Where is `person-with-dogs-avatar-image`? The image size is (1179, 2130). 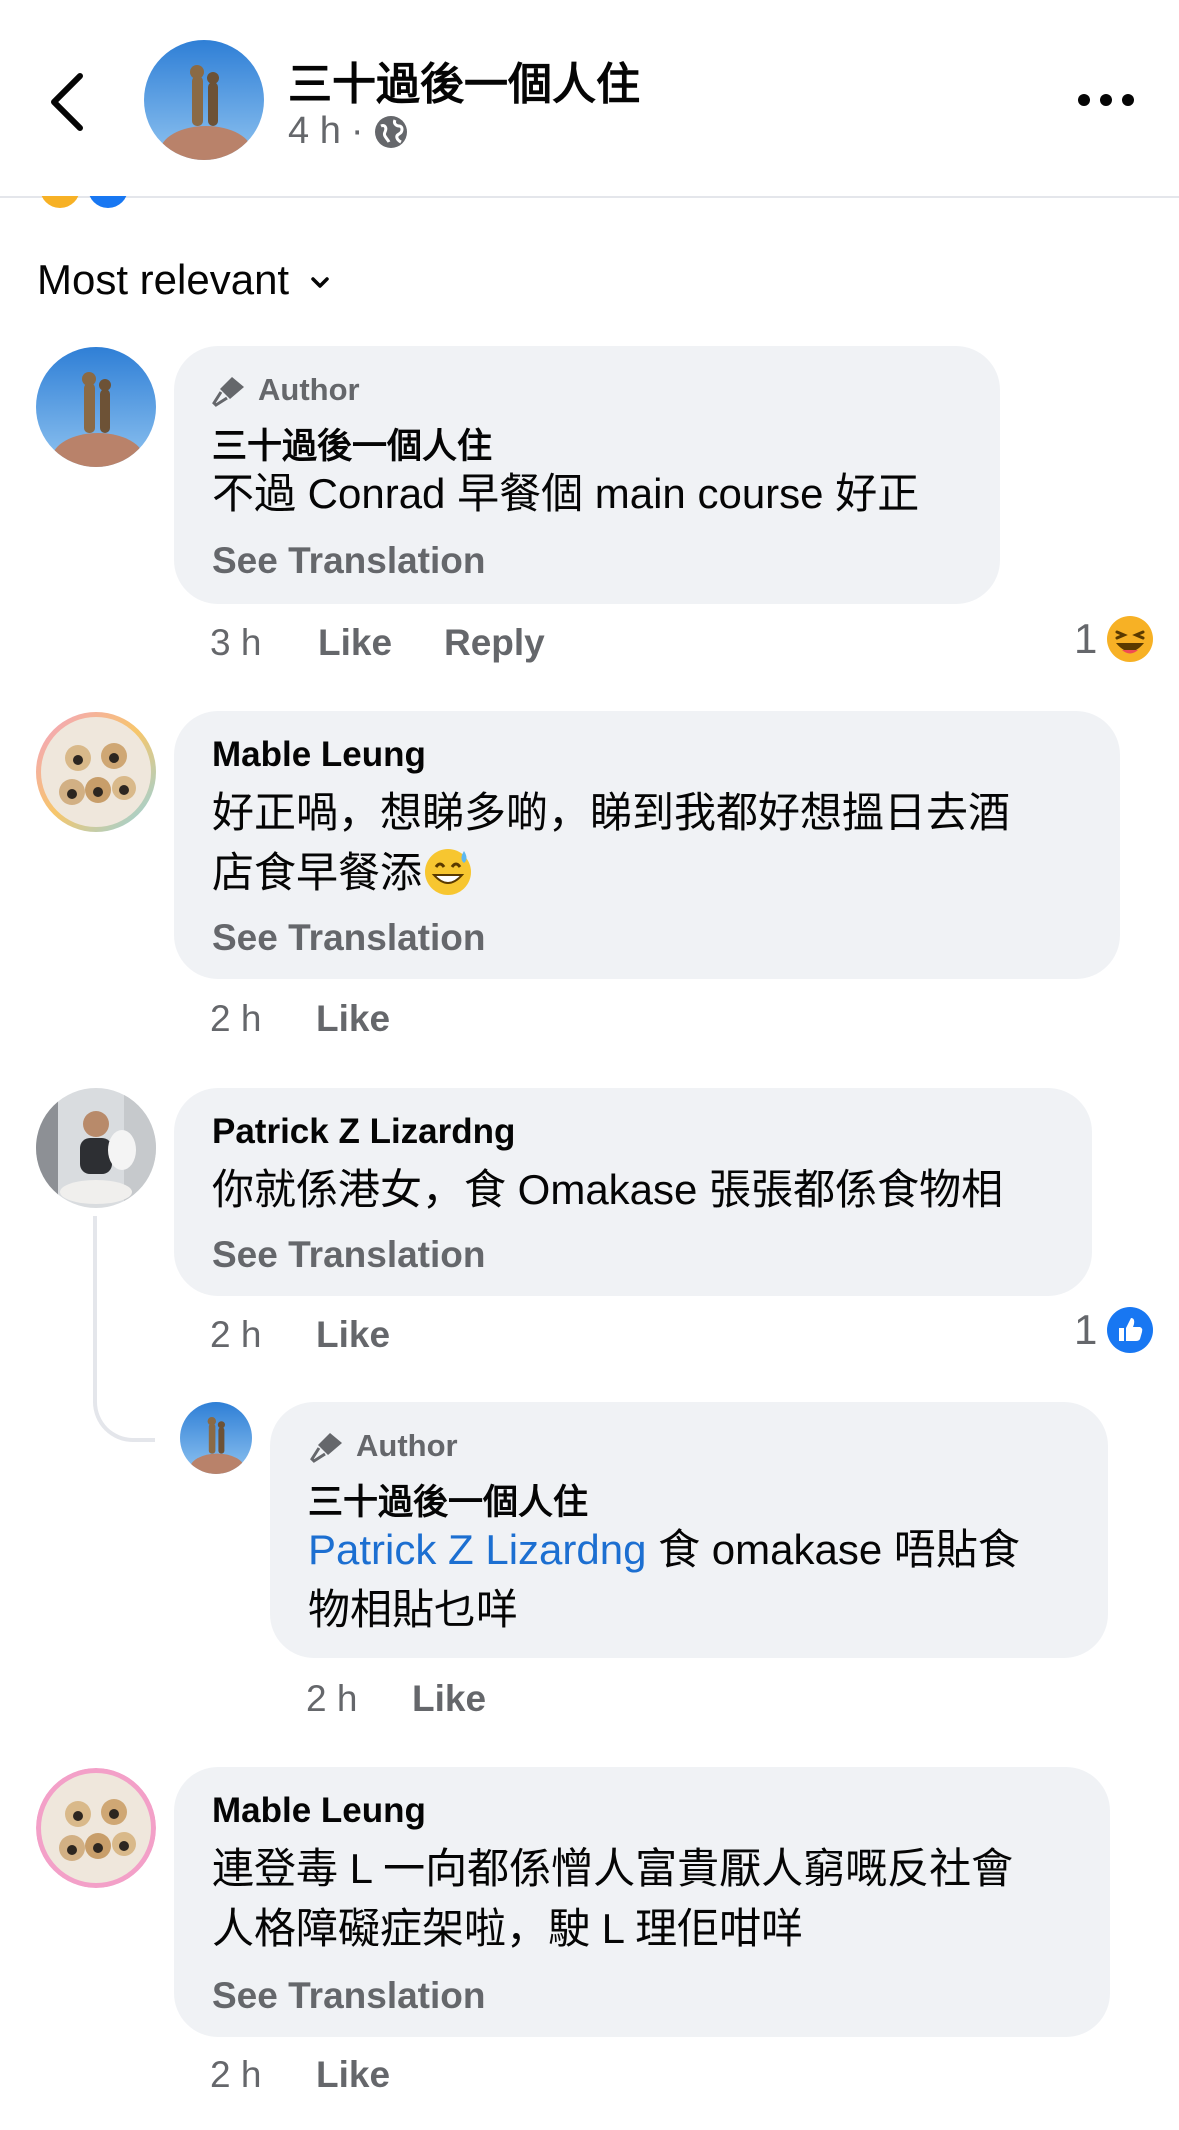 person-with-dogs-avatar-image is located at coordinates (96, 1148).